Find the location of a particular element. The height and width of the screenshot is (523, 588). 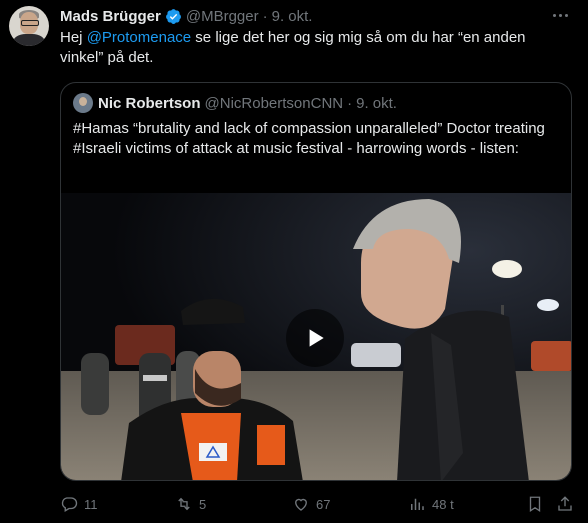

repost-button: 5 is located at coordinates (190, 504).